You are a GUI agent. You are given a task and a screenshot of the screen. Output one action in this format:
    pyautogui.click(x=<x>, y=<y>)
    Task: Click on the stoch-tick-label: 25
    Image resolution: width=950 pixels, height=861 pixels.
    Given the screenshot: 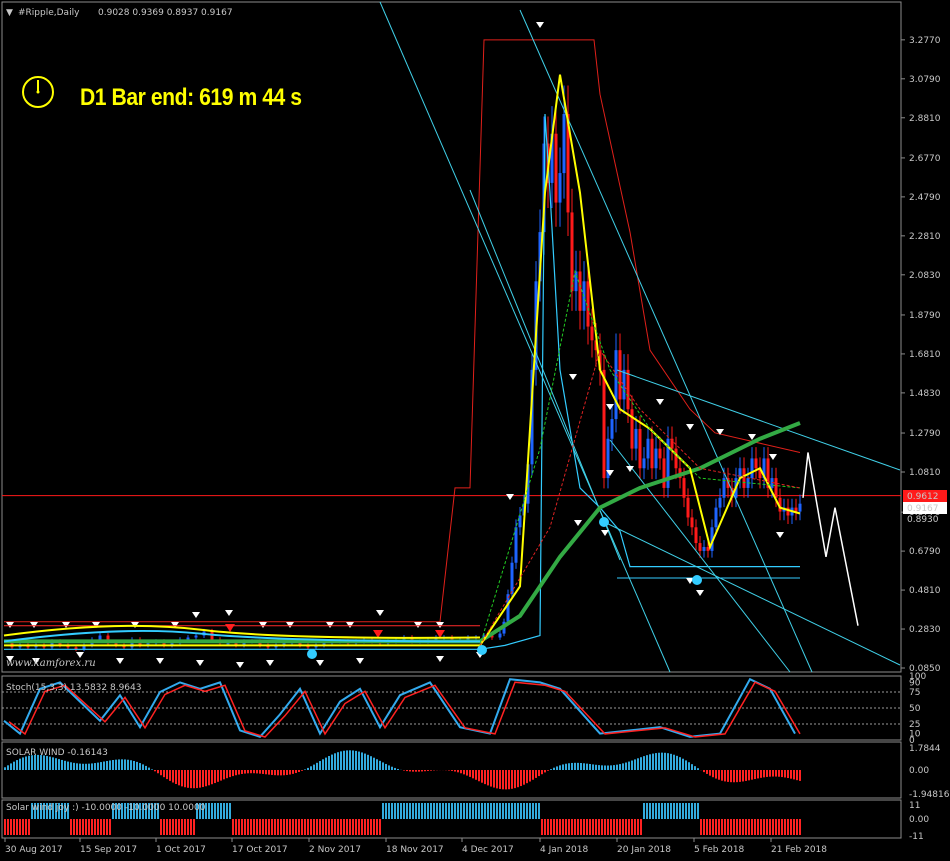 What is the action you would take?
    pyautogui.click(x=914, y=725)
    